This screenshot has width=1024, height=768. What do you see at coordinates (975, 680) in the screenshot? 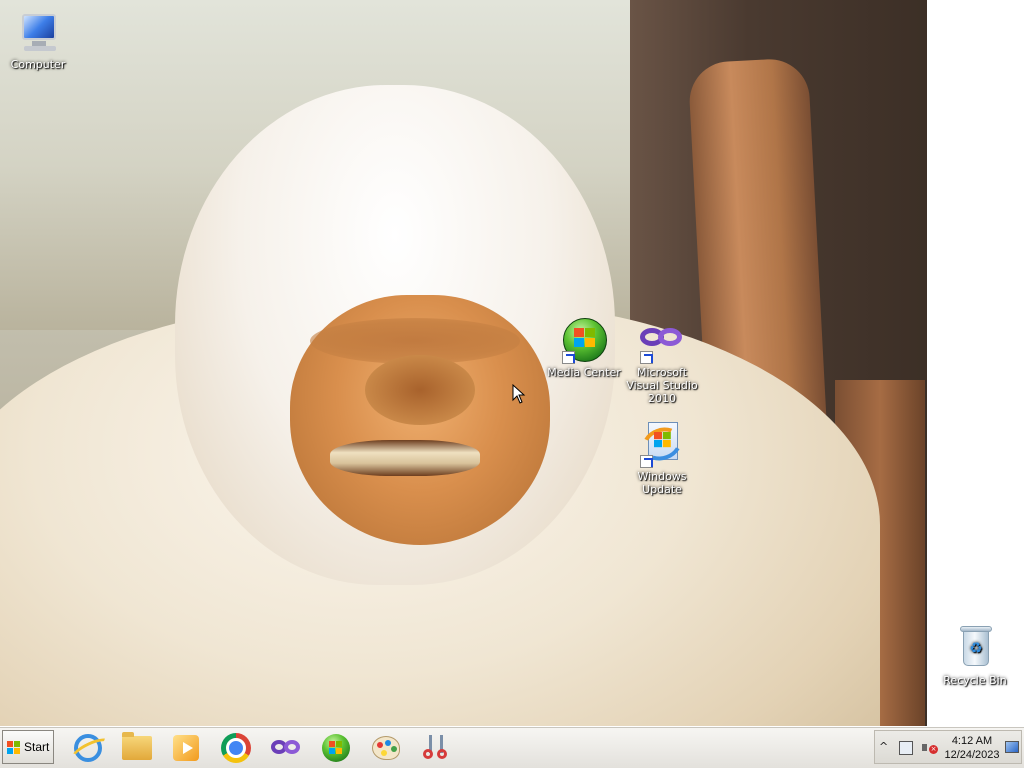
I see `desktop-icon-label: Recycle Bin` at bounding box center [975, 680].